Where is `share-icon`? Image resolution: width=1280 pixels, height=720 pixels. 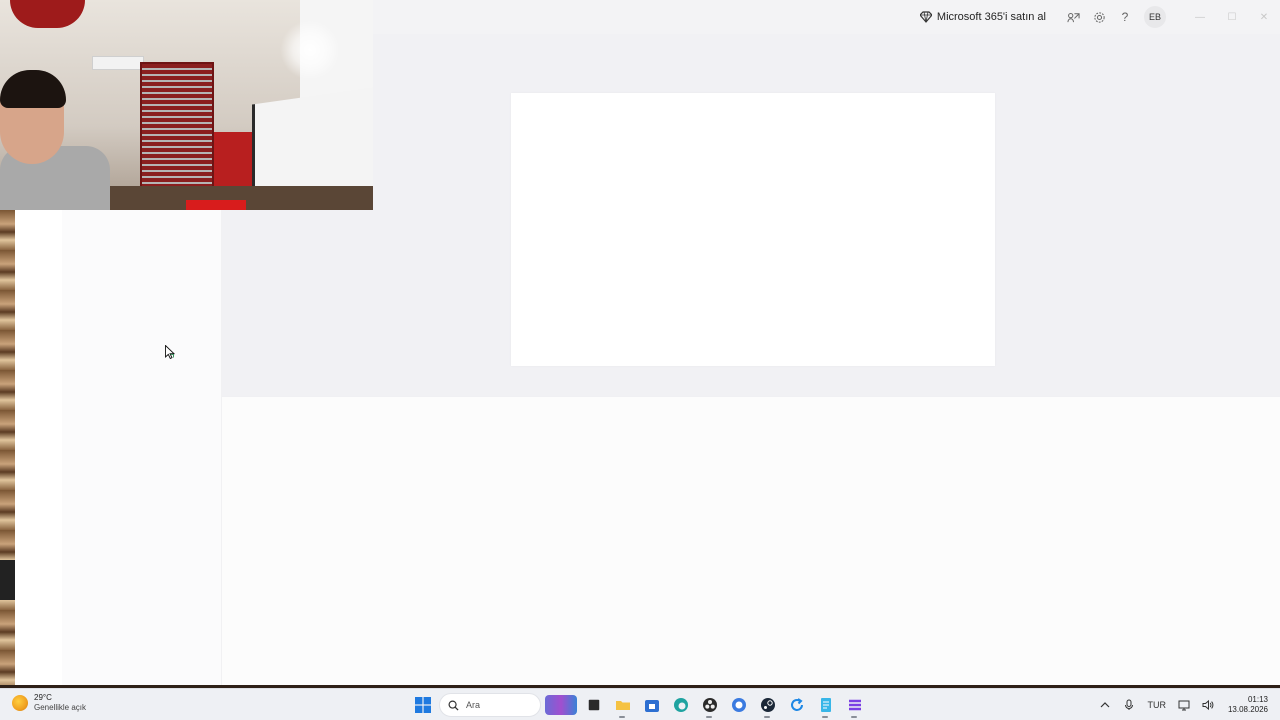
share-icon is located at coordinates (1073, 17).